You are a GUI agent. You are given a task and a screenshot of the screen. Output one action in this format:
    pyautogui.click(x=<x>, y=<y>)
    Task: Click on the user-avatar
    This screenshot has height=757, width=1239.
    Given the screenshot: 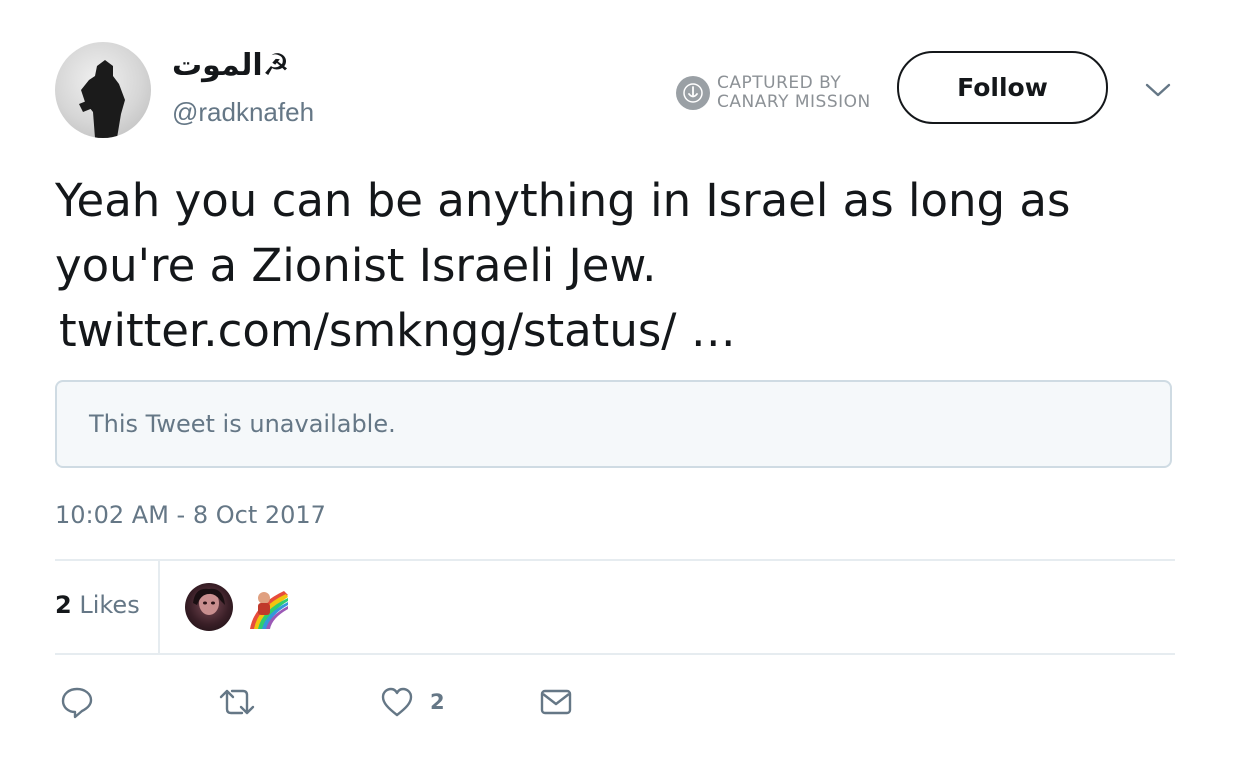 What is the action you would take?
    pyautogui.click(x=103, y=90)
    